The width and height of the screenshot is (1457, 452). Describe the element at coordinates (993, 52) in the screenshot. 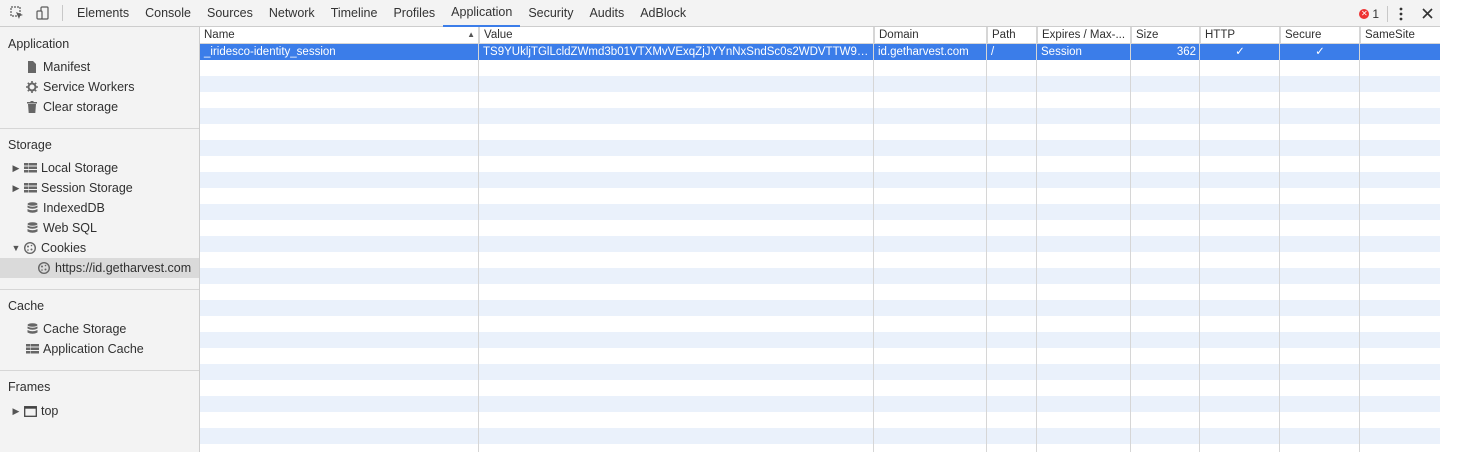

I see `cell-path: /` at that location.